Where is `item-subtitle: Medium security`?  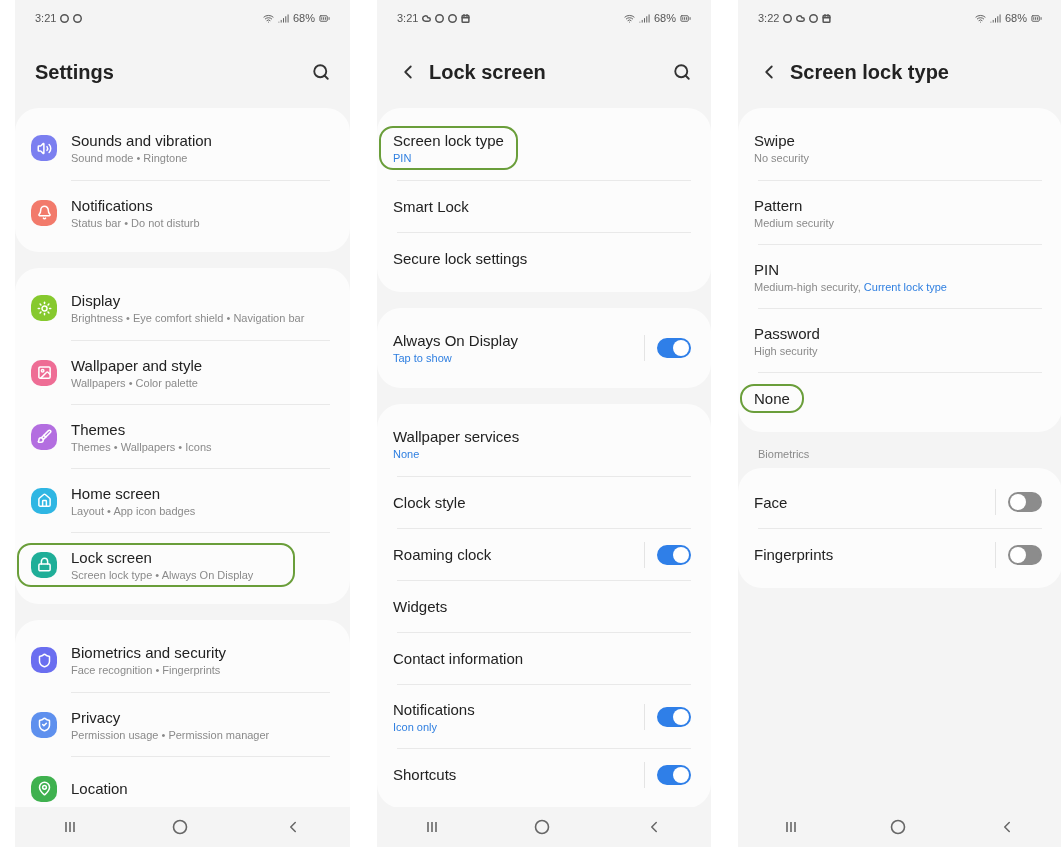 item-subtitle: Medium security is located at coordinates (794, 222).